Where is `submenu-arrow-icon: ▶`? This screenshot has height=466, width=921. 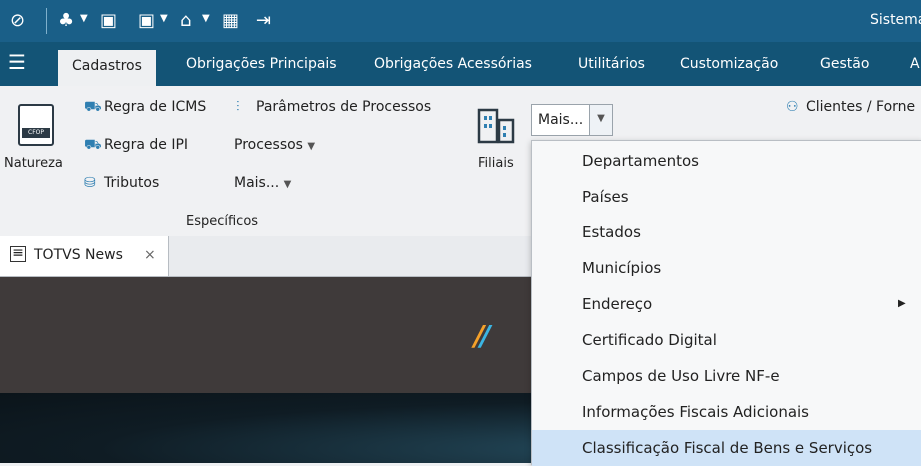 submenu-arrow-icon: ▶ is located at coordinates (902, 303).